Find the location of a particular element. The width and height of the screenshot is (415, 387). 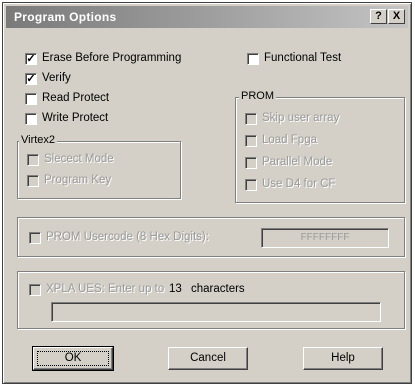

xpla-ues-label: XPLA UES: Enter up to is located at coordinates (105, 289).